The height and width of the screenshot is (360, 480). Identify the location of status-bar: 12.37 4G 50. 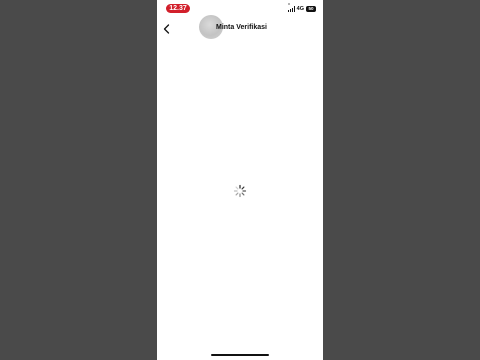
(240, 8).